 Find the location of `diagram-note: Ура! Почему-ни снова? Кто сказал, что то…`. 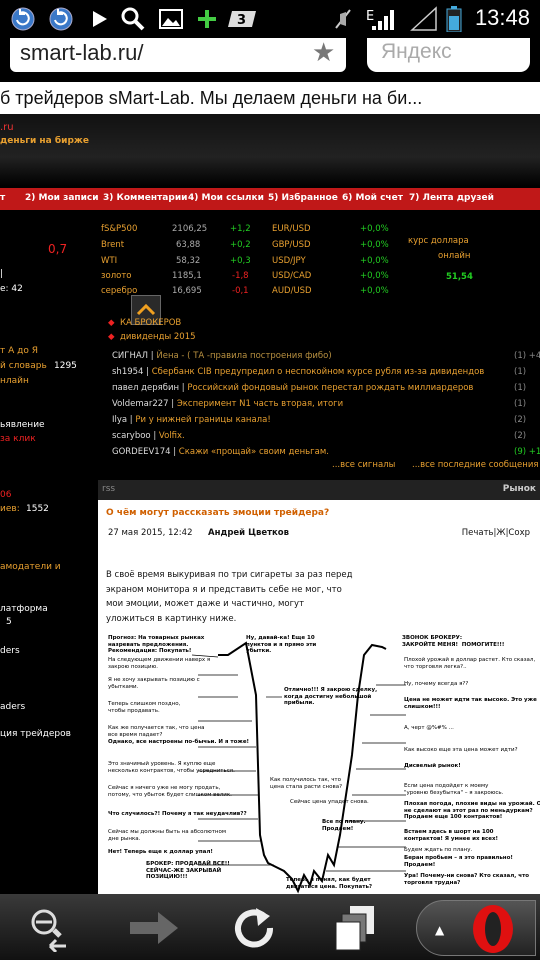

diagram-note: Ура! Почему-ни снова? Кто сказал, что то… is located at coordinates (467, 879).